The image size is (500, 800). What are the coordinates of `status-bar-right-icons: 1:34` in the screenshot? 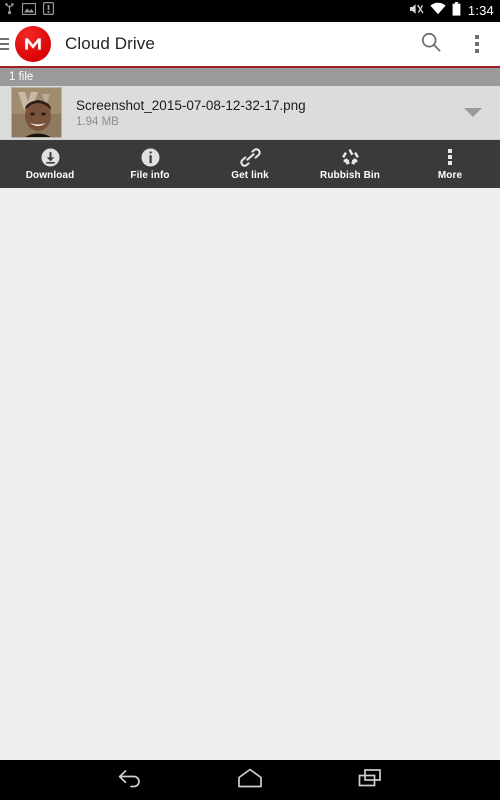 It's located at (451, 11).